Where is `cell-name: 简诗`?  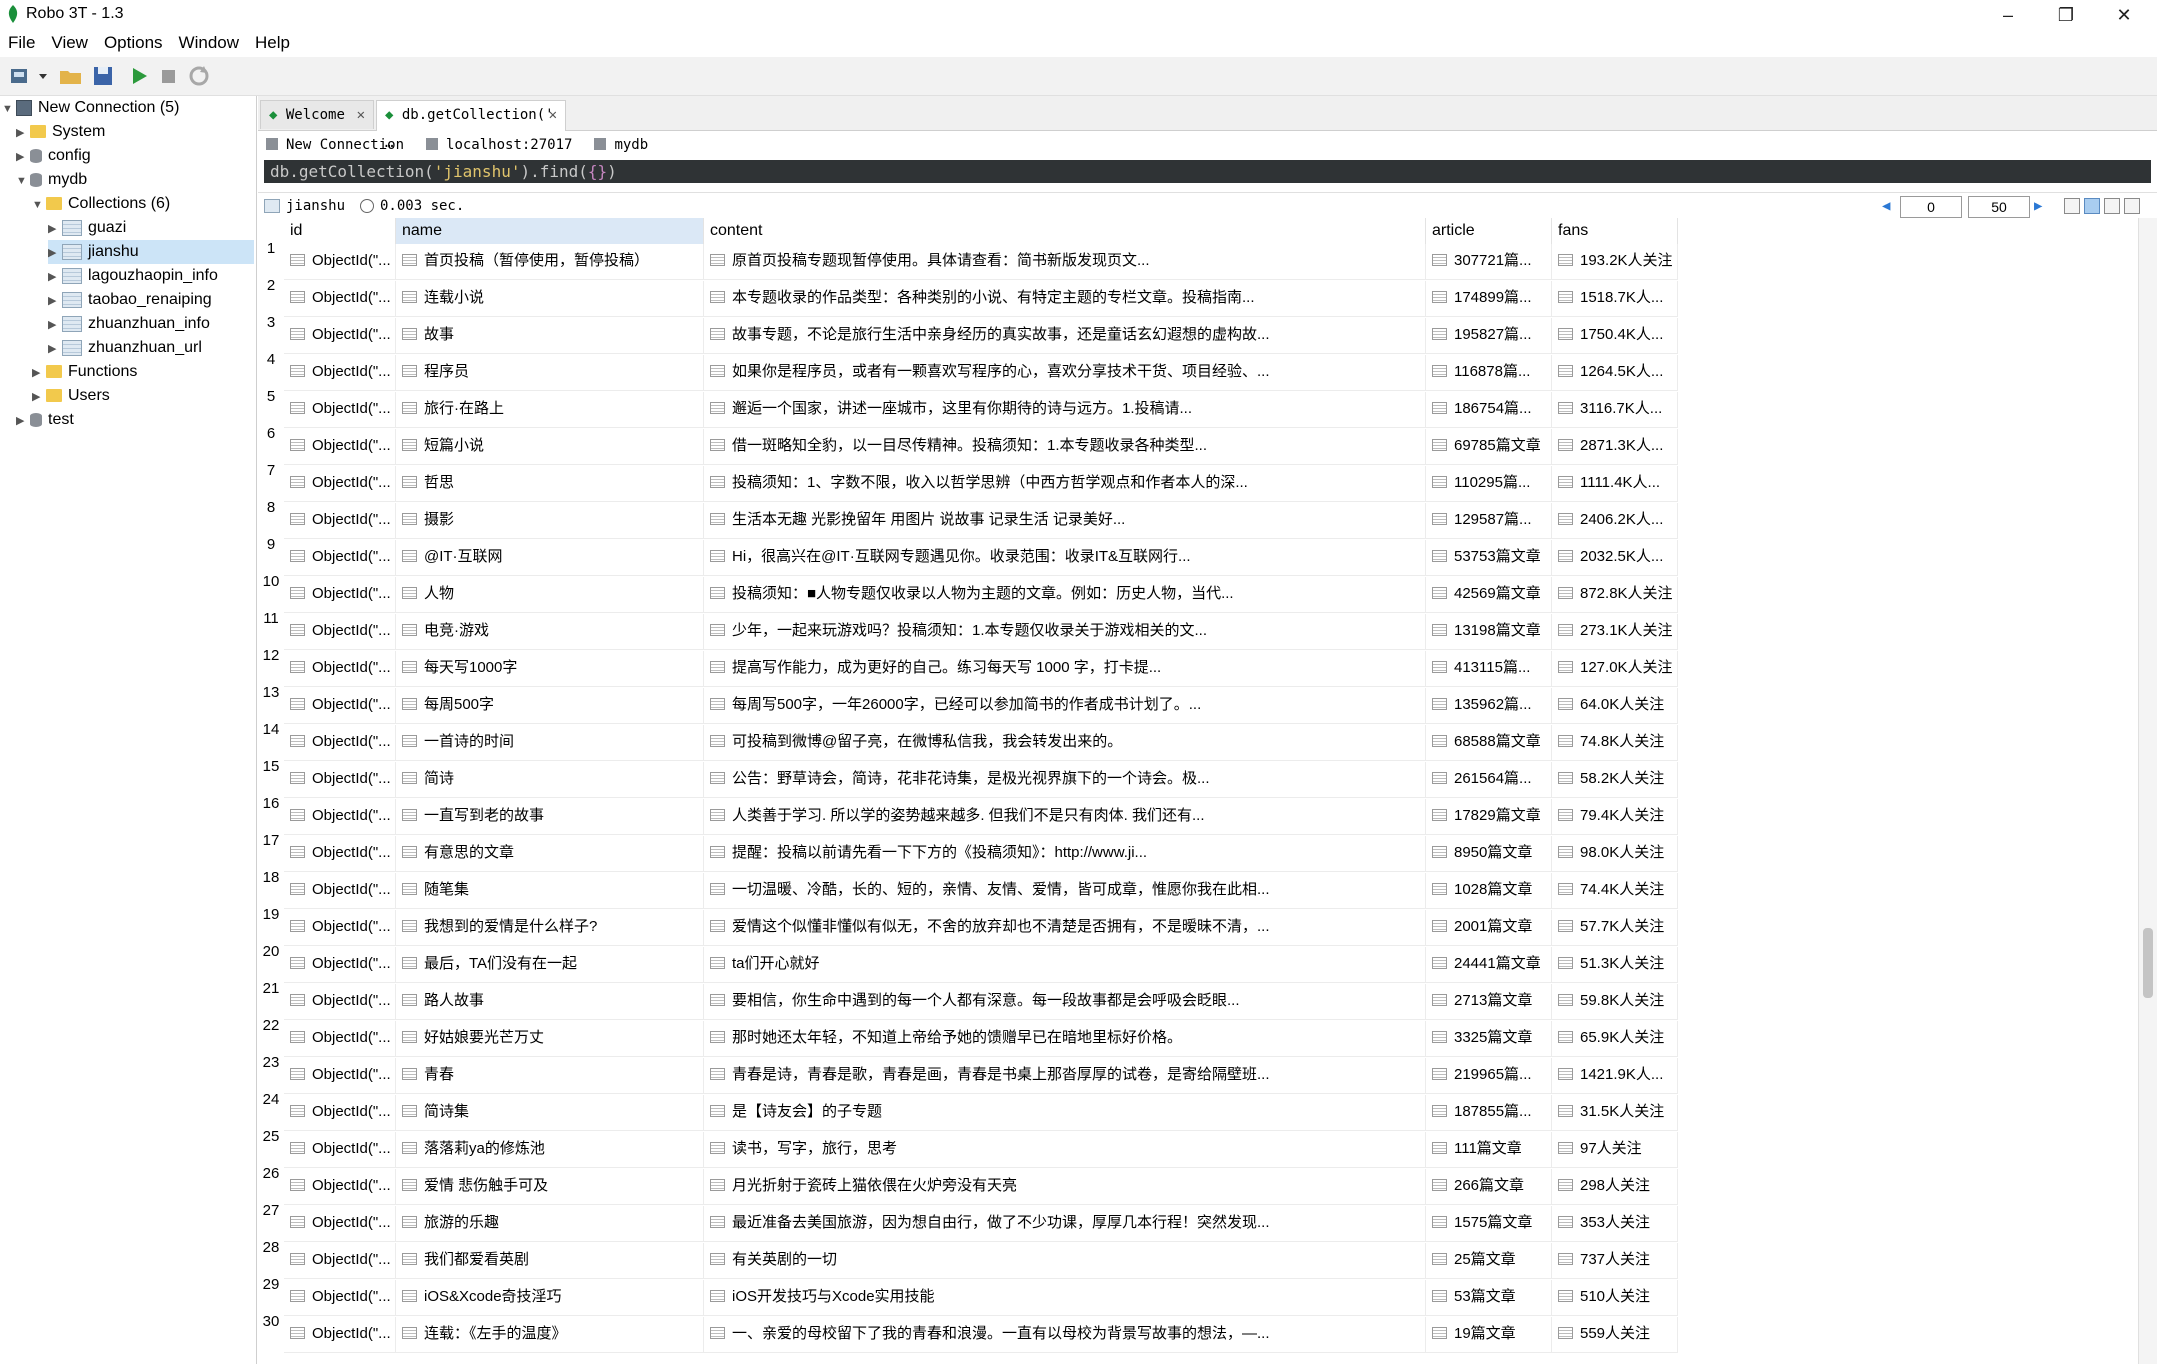 cell-name: 简诗 is located at coordinates (550, 780).